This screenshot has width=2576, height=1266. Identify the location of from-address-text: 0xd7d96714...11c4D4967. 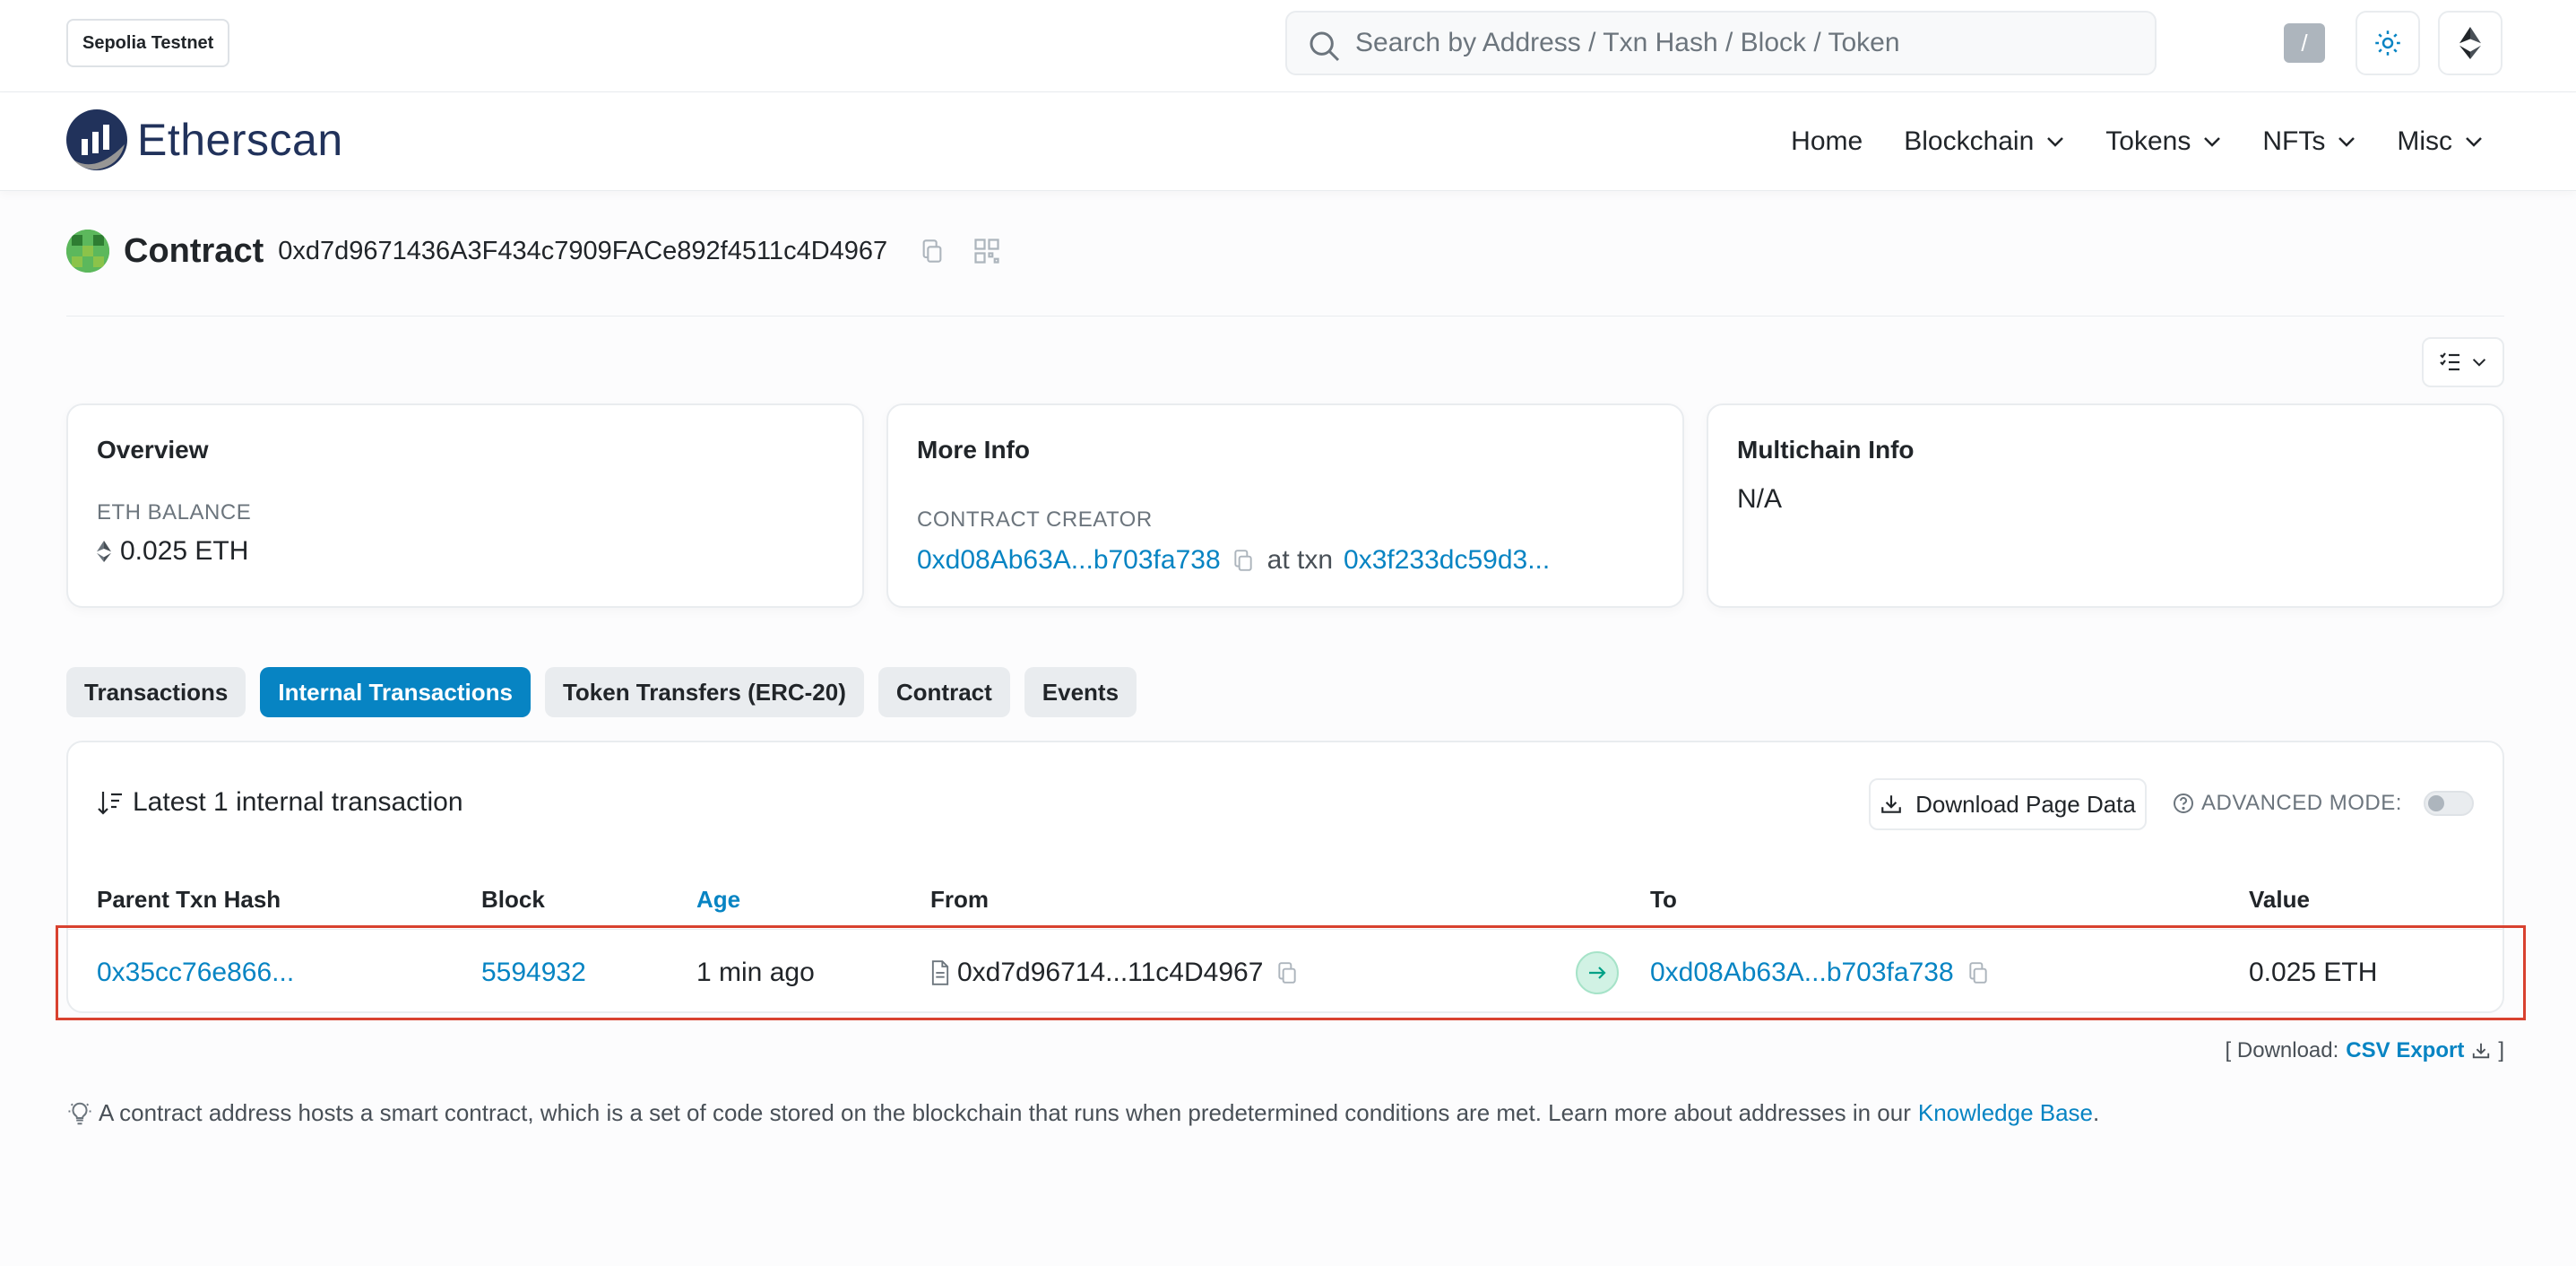
(1110, 973).